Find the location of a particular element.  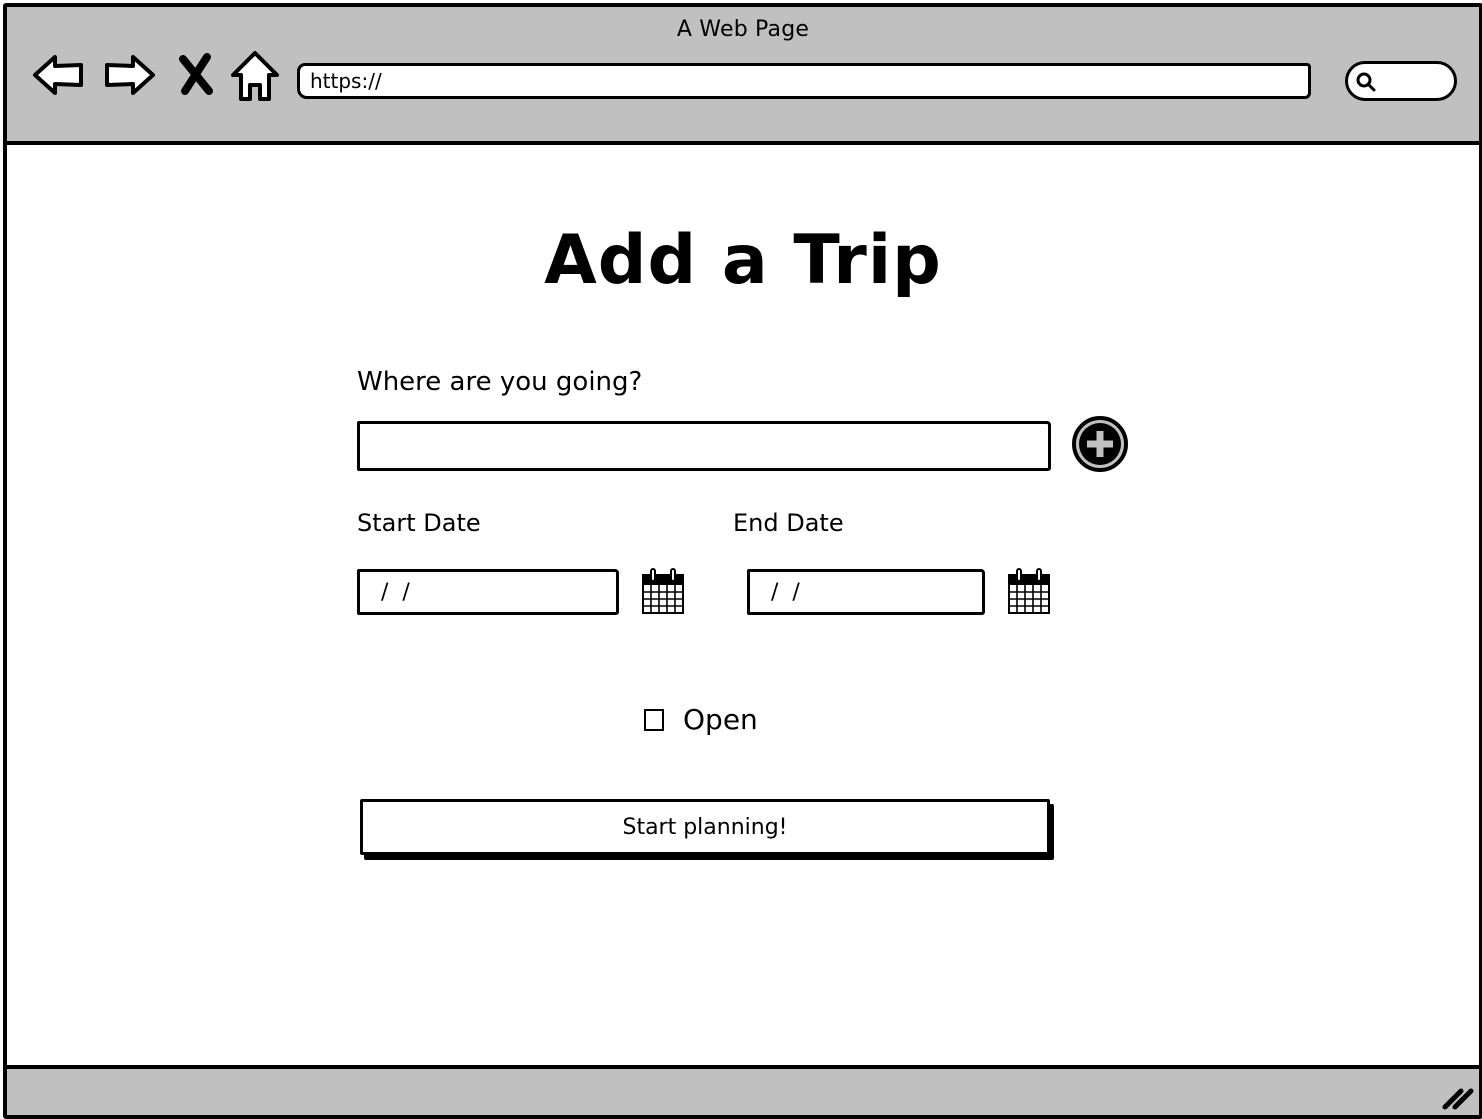

url-input is located at coordinates (804, 81).